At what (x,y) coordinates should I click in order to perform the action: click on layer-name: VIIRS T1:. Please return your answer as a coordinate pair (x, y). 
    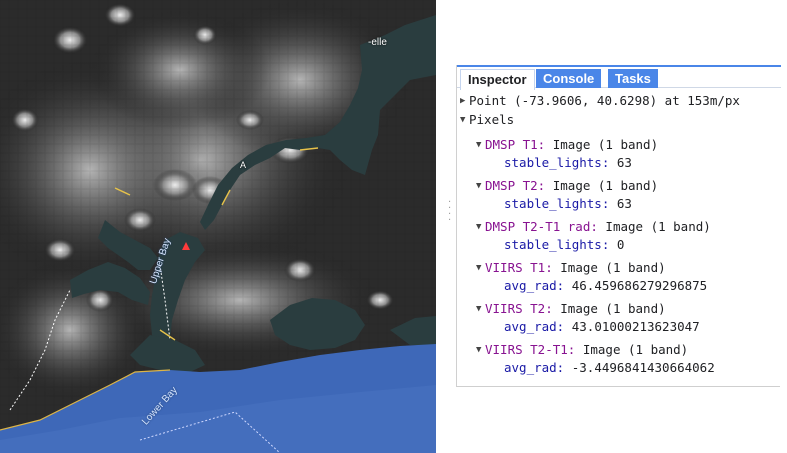
    Looking at the image, I should click on (519, 267).